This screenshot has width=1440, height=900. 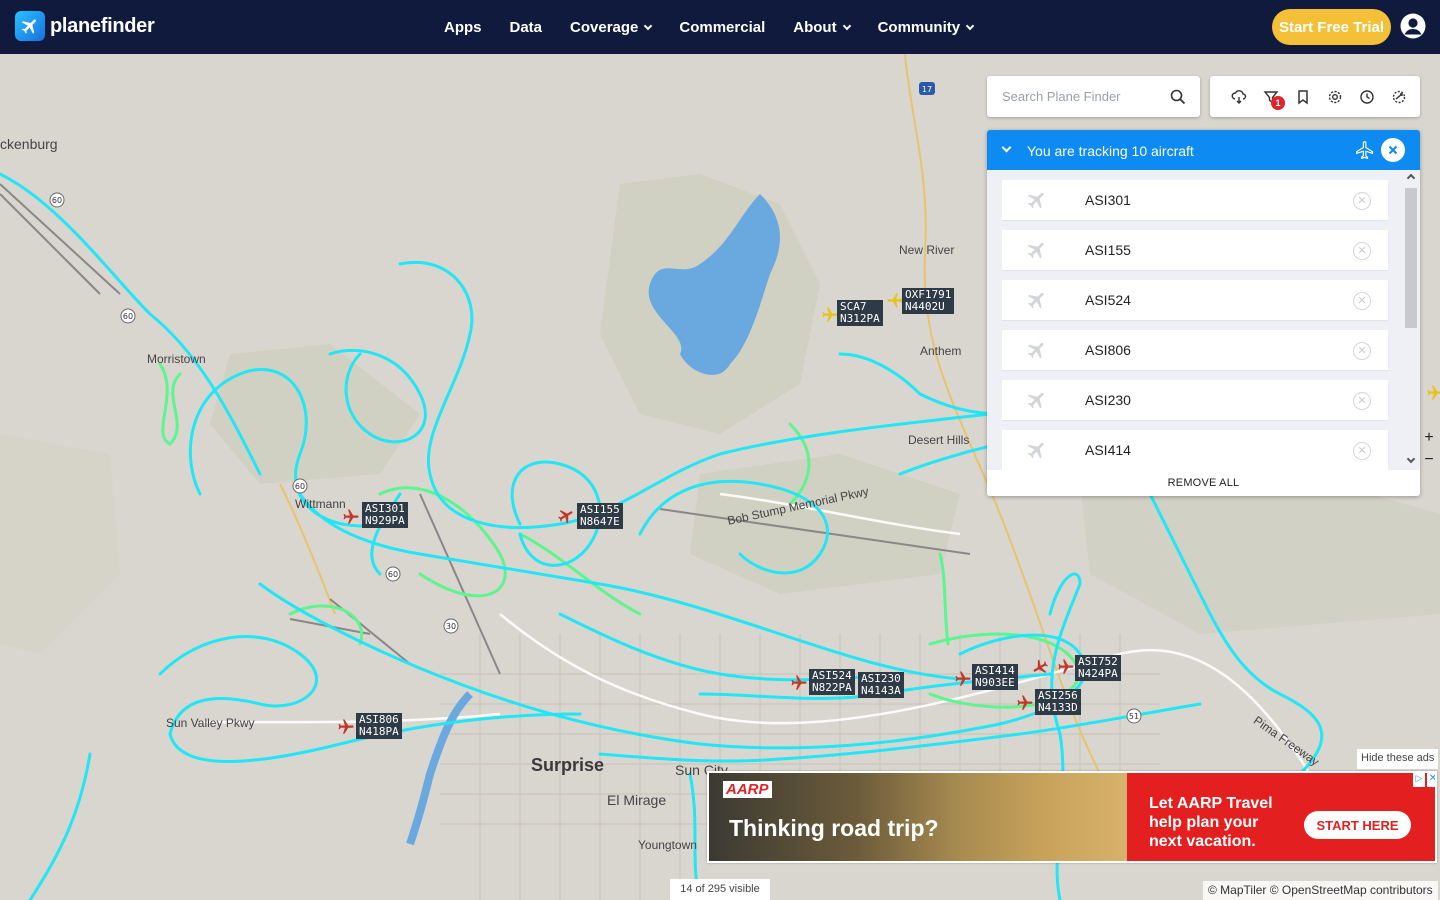 What do you see at coordinates (176, 359) in the screenshot?
I see `place-label: Morristown` at bounding box center [176, 359].